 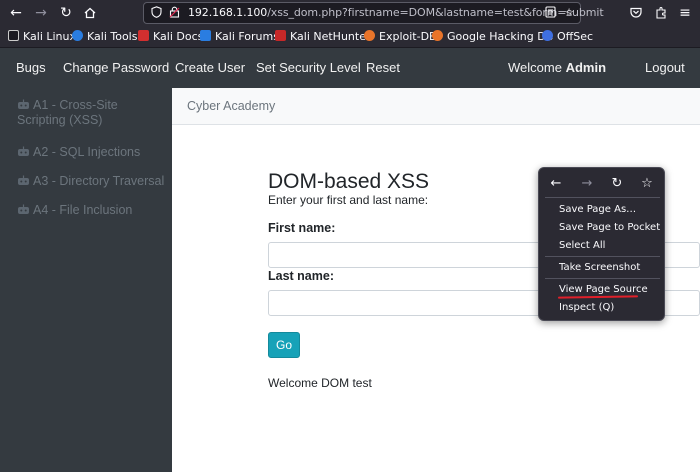 I want to click on breadcrumb-bar: Cyber Academy, so click(x=436, y=106).